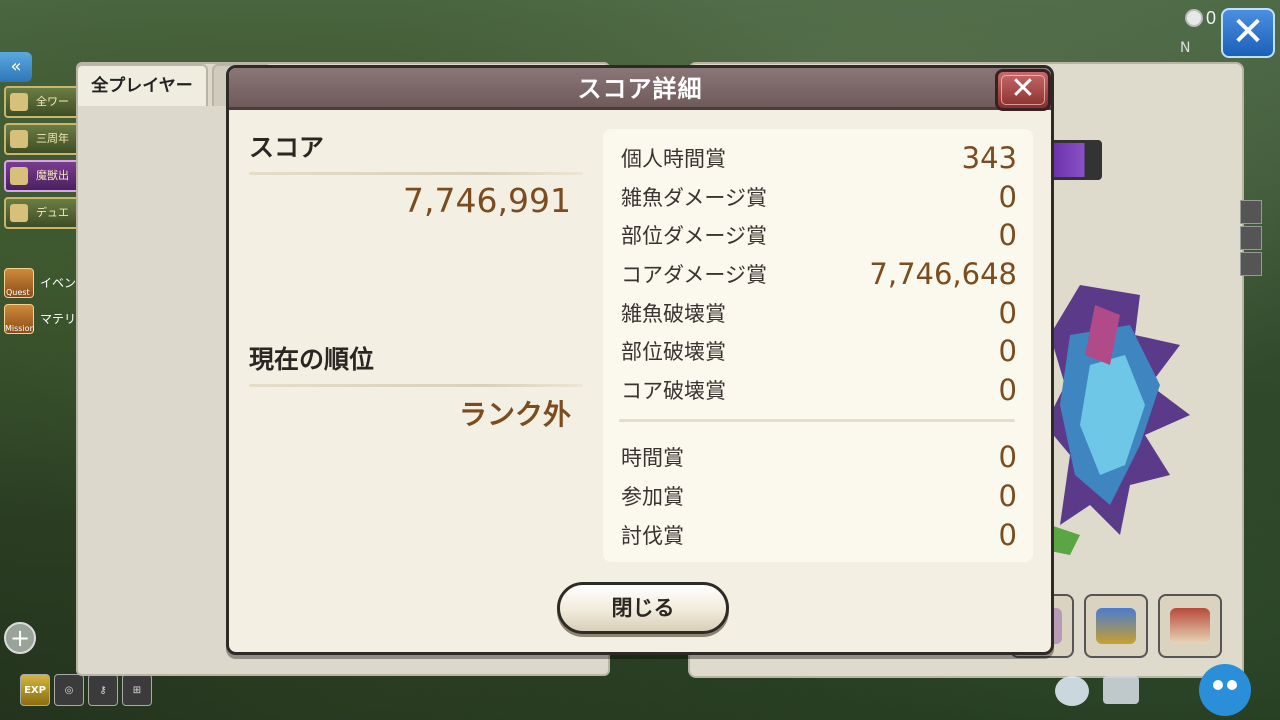  What do you see at coordinates (818, 158) in the screenshot?
I see `breakdown-row: 個人時間賞 343` at bounding box center [818, 158].